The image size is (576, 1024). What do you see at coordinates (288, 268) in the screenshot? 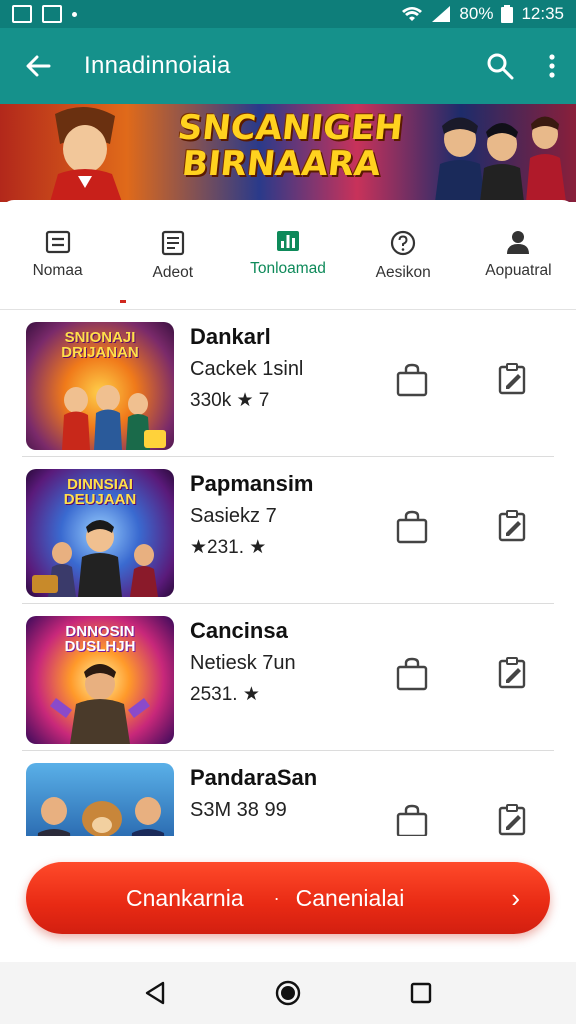
I see `tab-label: Tonloamad` at bounding box center [288, 268].